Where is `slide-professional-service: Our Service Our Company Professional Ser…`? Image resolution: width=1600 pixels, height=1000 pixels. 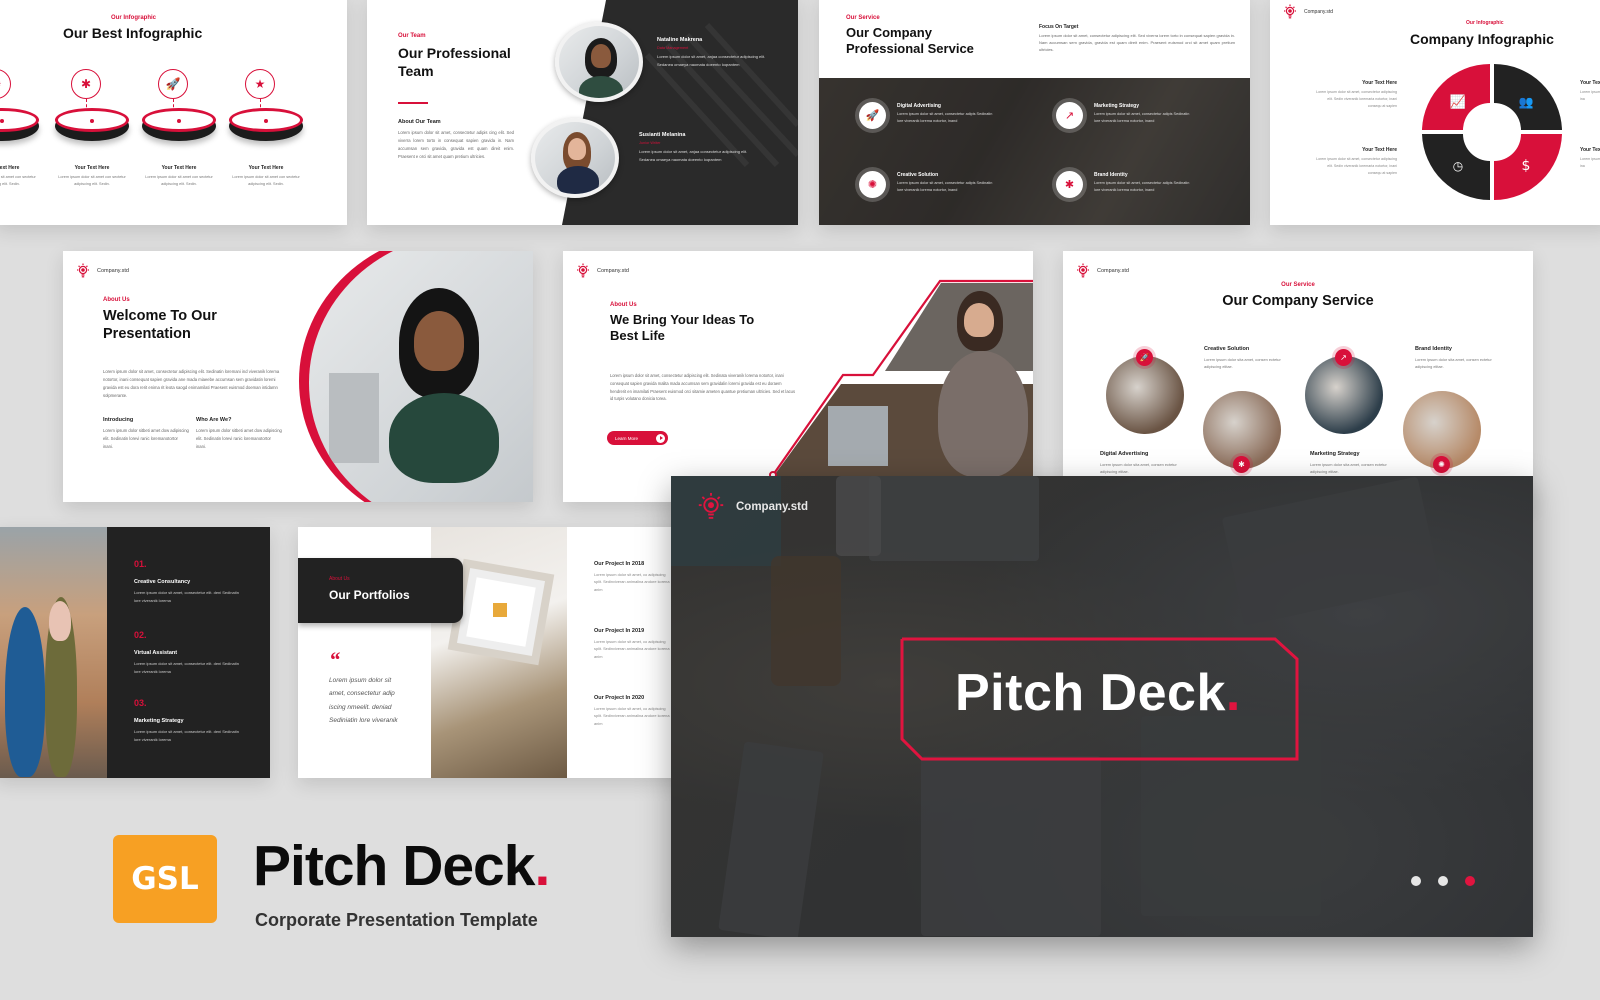
slide-professional-service: Our Service Our Company Professional Ser… is located at coordinates (1034, 112).